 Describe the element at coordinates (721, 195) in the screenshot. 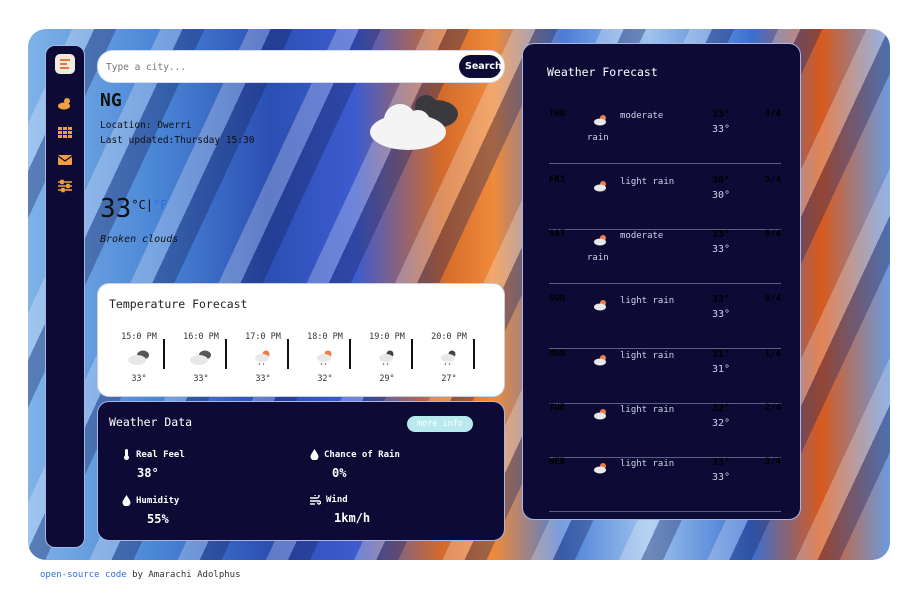

I see `forecast-low: 30°` at that location.